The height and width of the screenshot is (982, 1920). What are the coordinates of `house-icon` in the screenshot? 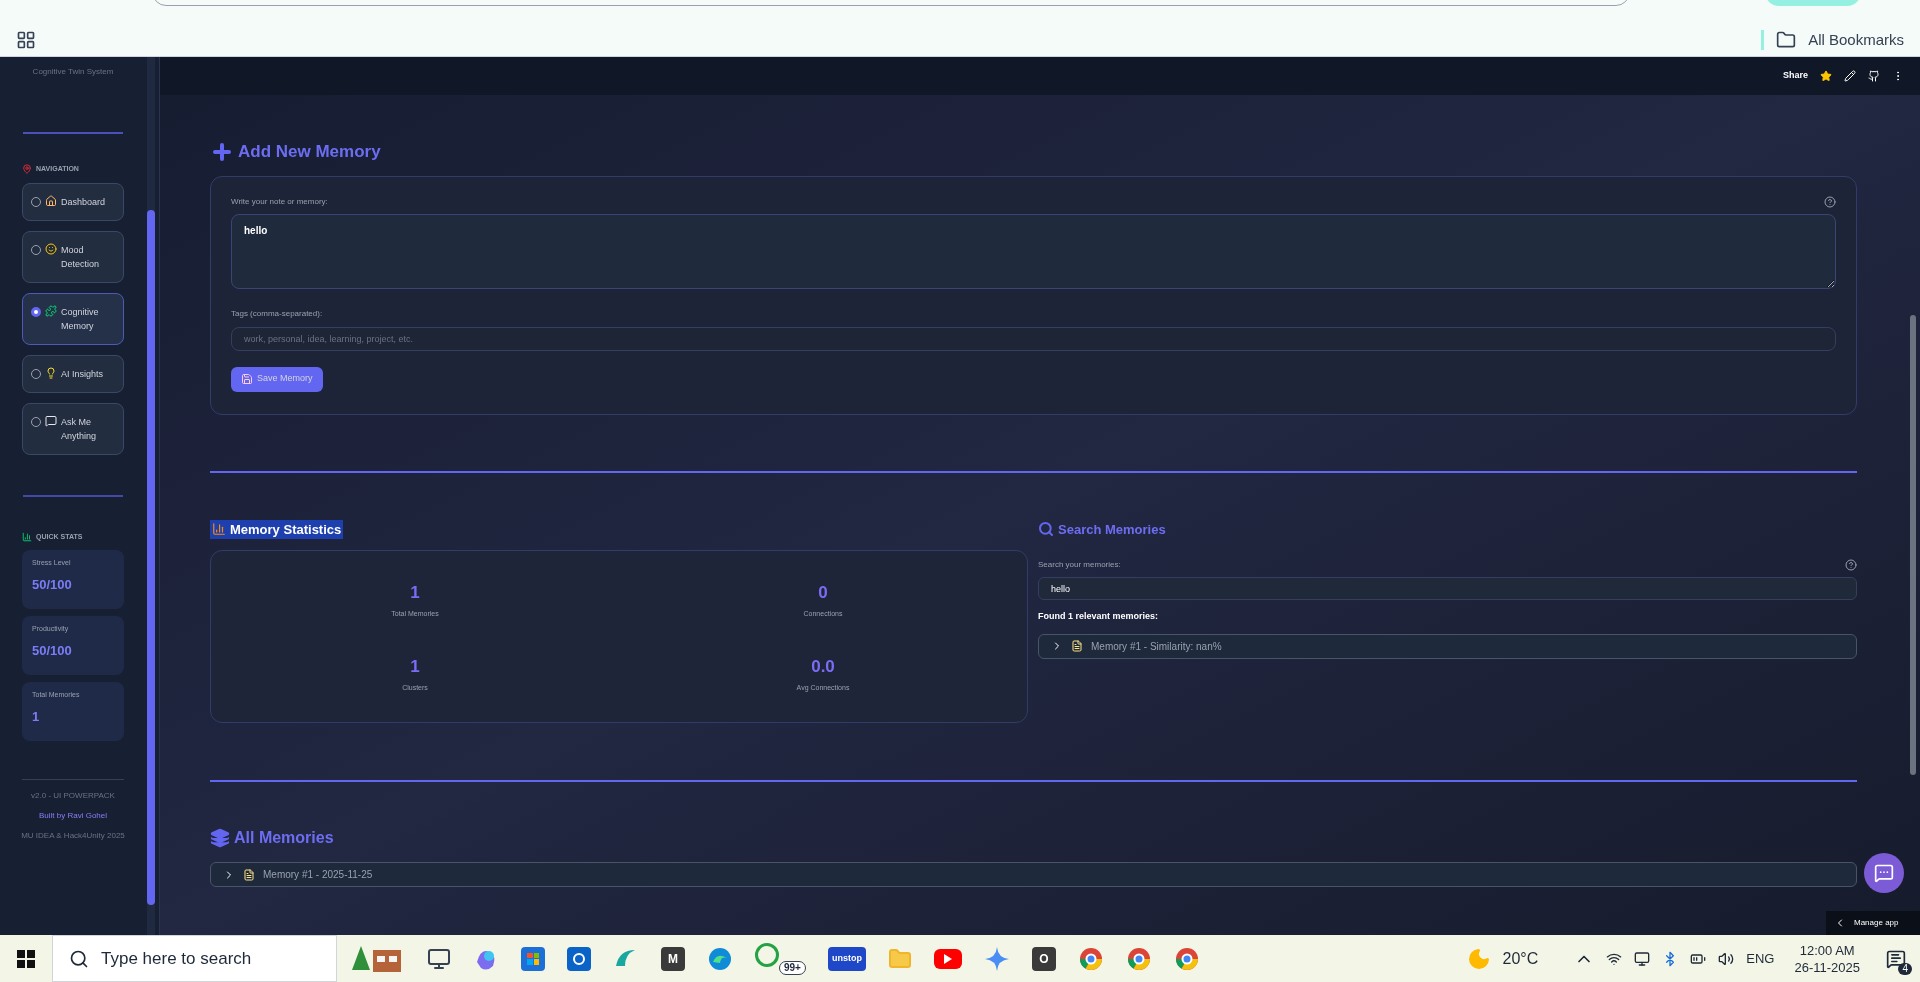 It's located at (51, 200).